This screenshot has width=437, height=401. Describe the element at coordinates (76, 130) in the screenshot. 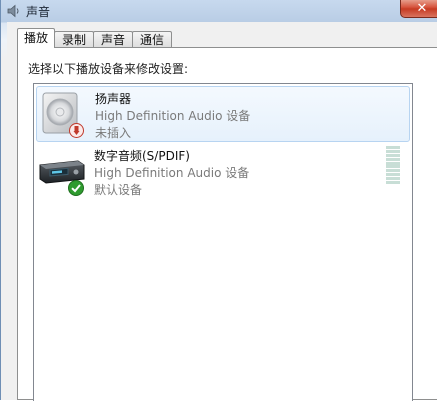

I see `unplugged-badge-icon` at that location.